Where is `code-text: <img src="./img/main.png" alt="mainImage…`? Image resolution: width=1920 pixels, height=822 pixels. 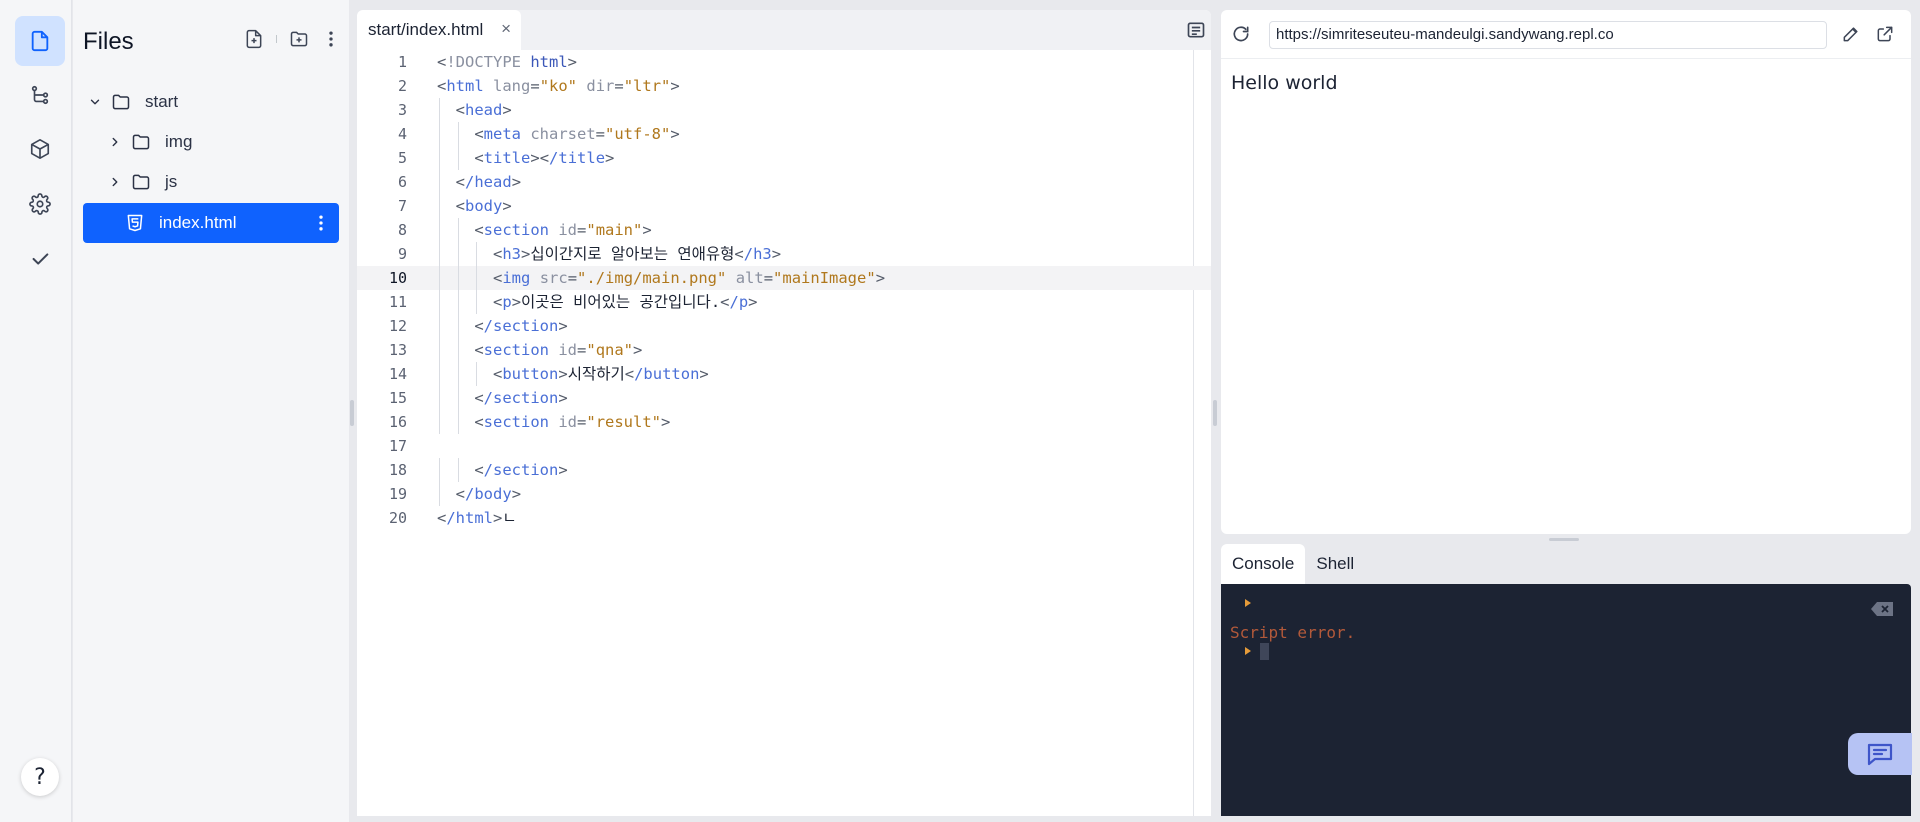
code-text: <img src="./img/main.png" alt="mainImage… is located at coordinates (689, 278).